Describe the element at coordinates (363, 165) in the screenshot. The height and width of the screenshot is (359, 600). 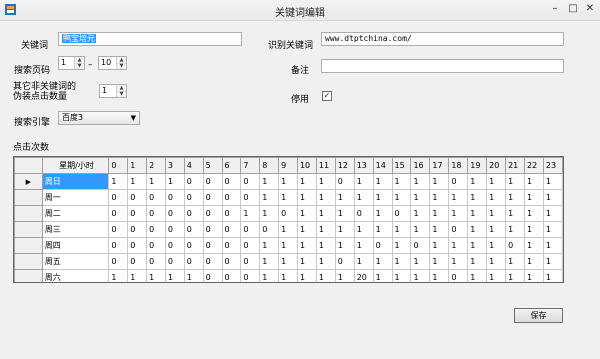
I see `column-header-hour: 13` at that location.